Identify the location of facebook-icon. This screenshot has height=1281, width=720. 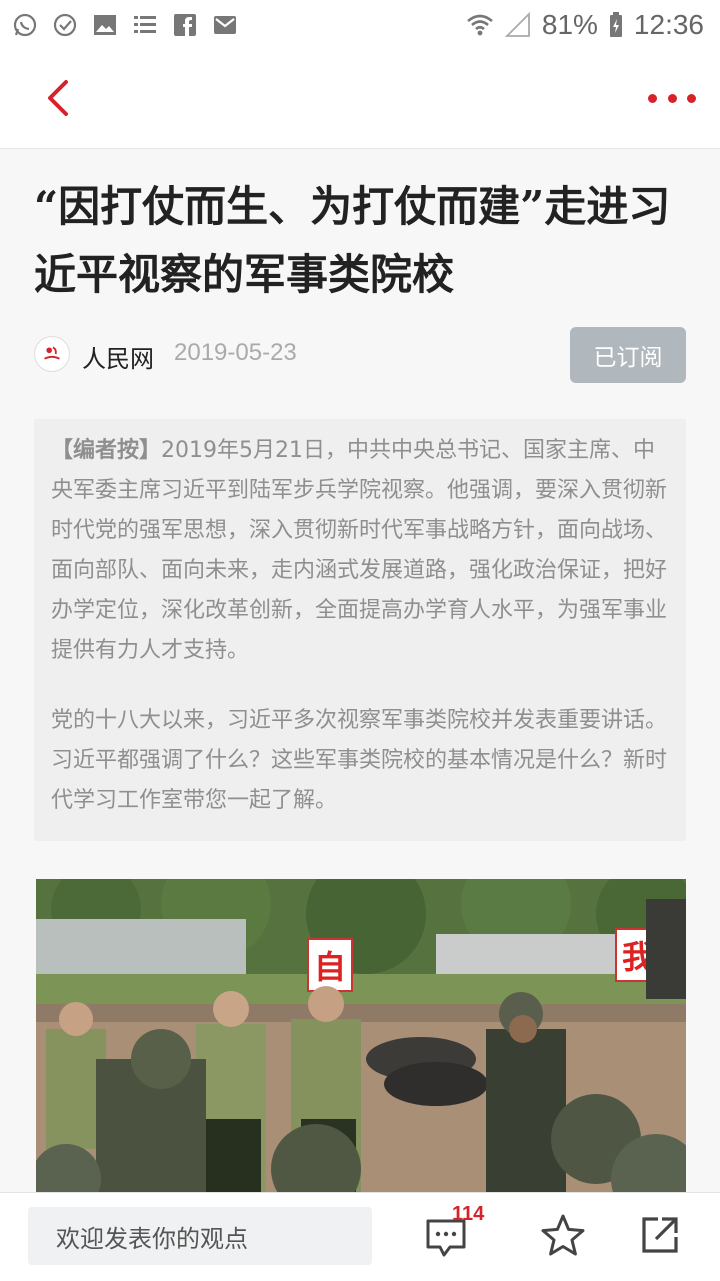
(185, 25).